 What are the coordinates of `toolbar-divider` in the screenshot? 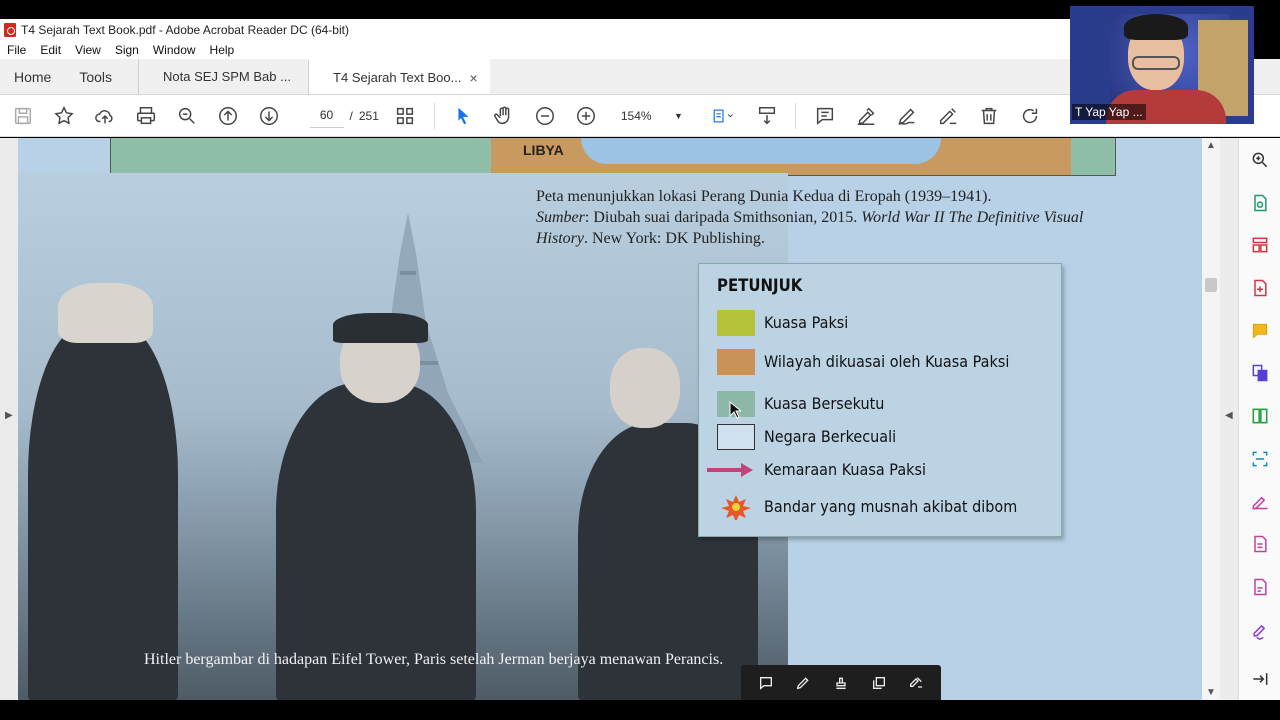 It's located at (796, 115).